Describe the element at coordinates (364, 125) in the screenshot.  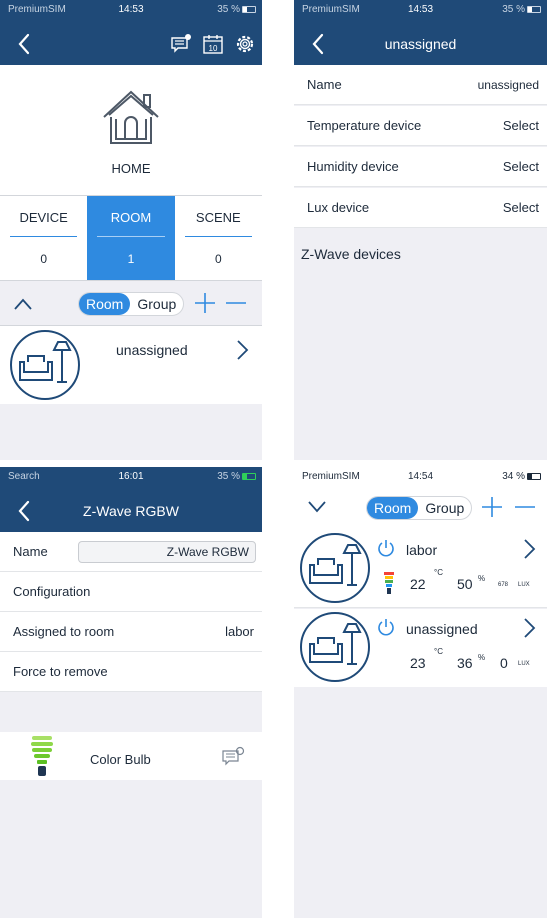
I see `row-label: Temperature device` at that location.